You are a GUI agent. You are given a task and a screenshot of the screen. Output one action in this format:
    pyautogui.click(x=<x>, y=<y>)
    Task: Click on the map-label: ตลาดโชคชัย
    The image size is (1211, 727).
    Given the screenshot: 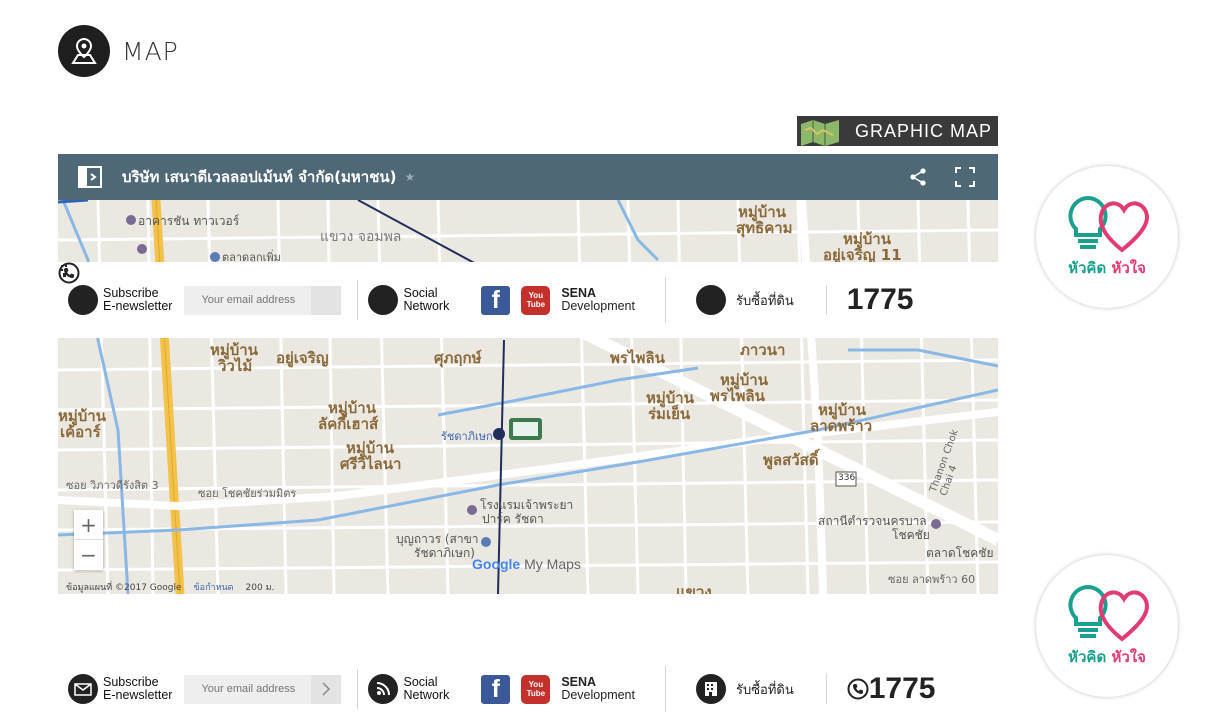 What is the action you would take?
    pyautogui.click(x=960, y=553)
    